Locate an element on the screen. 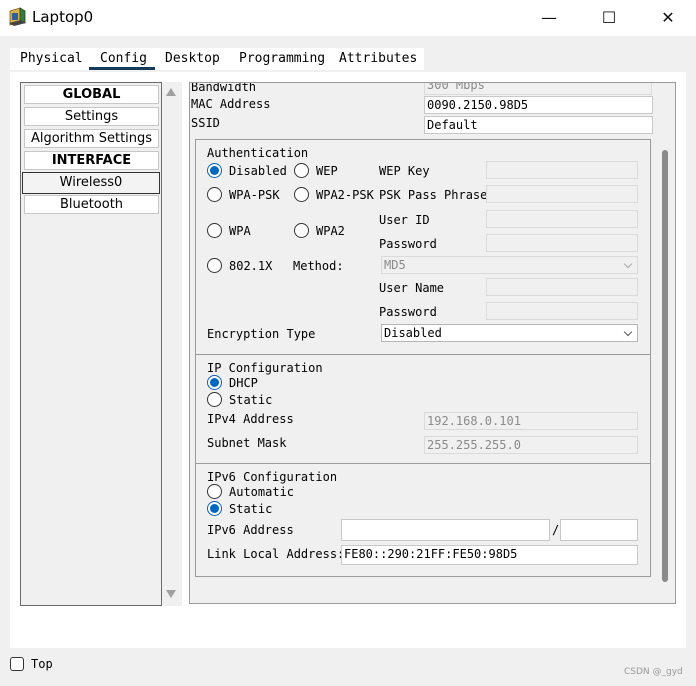  sidebar-item-algorithm-settings: Algorithm Settings is located at coordinates (91, 138).